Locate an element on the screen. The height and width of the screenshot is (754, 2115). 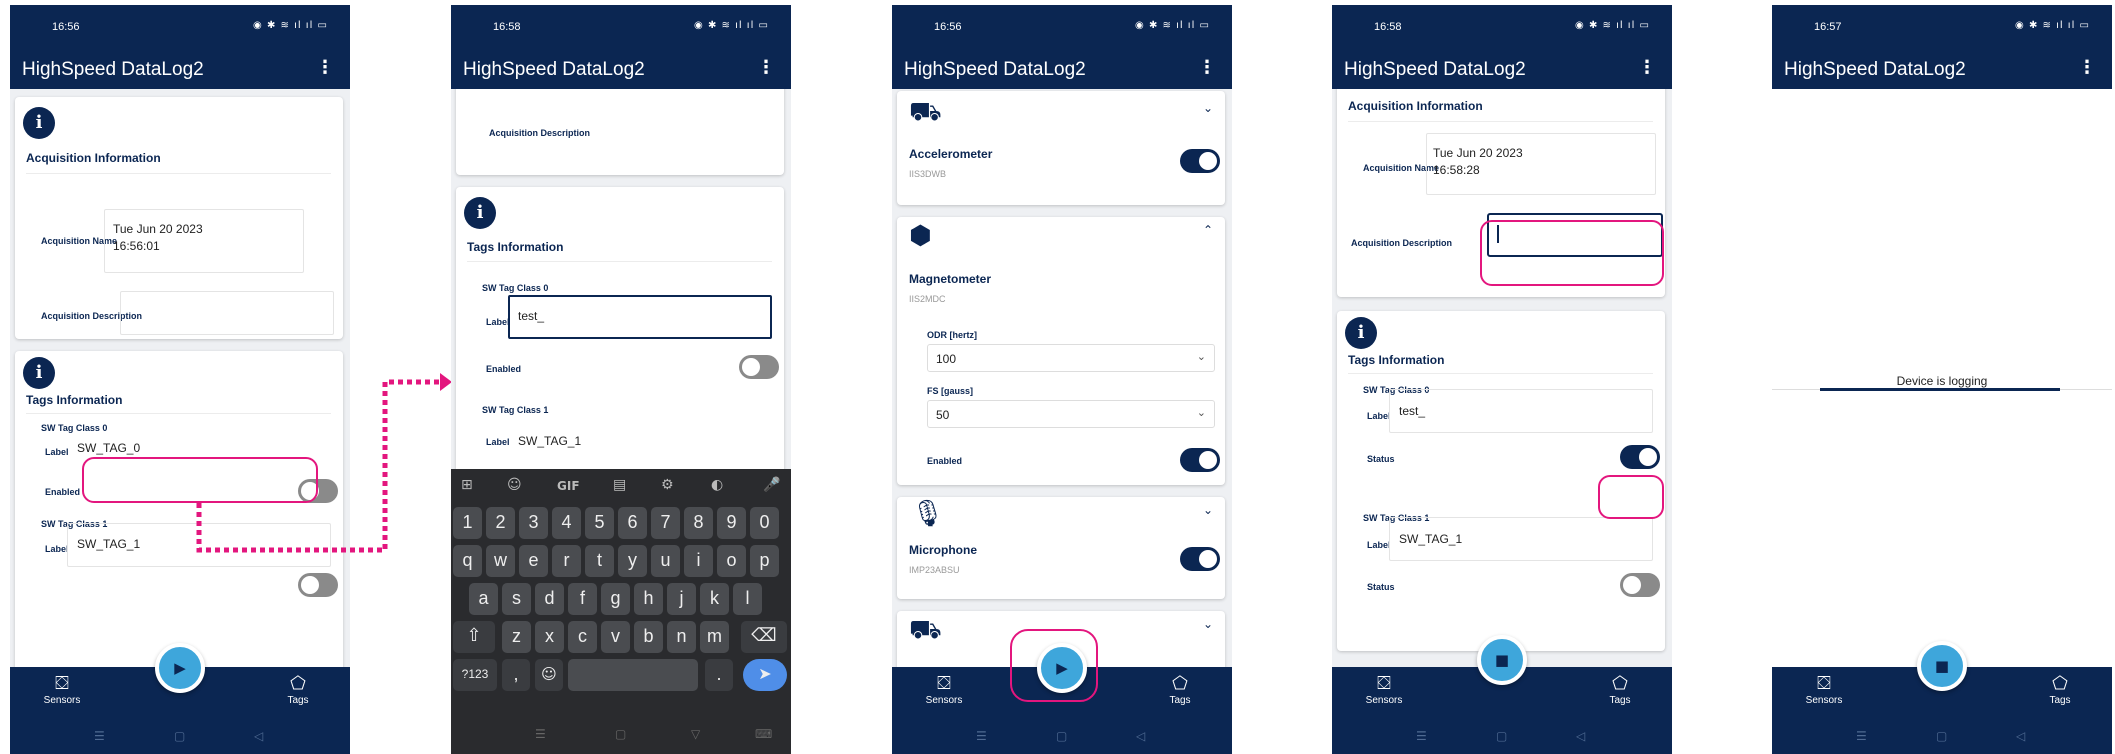
tag-1-status-toggle is located at coordinates (1640, 585).